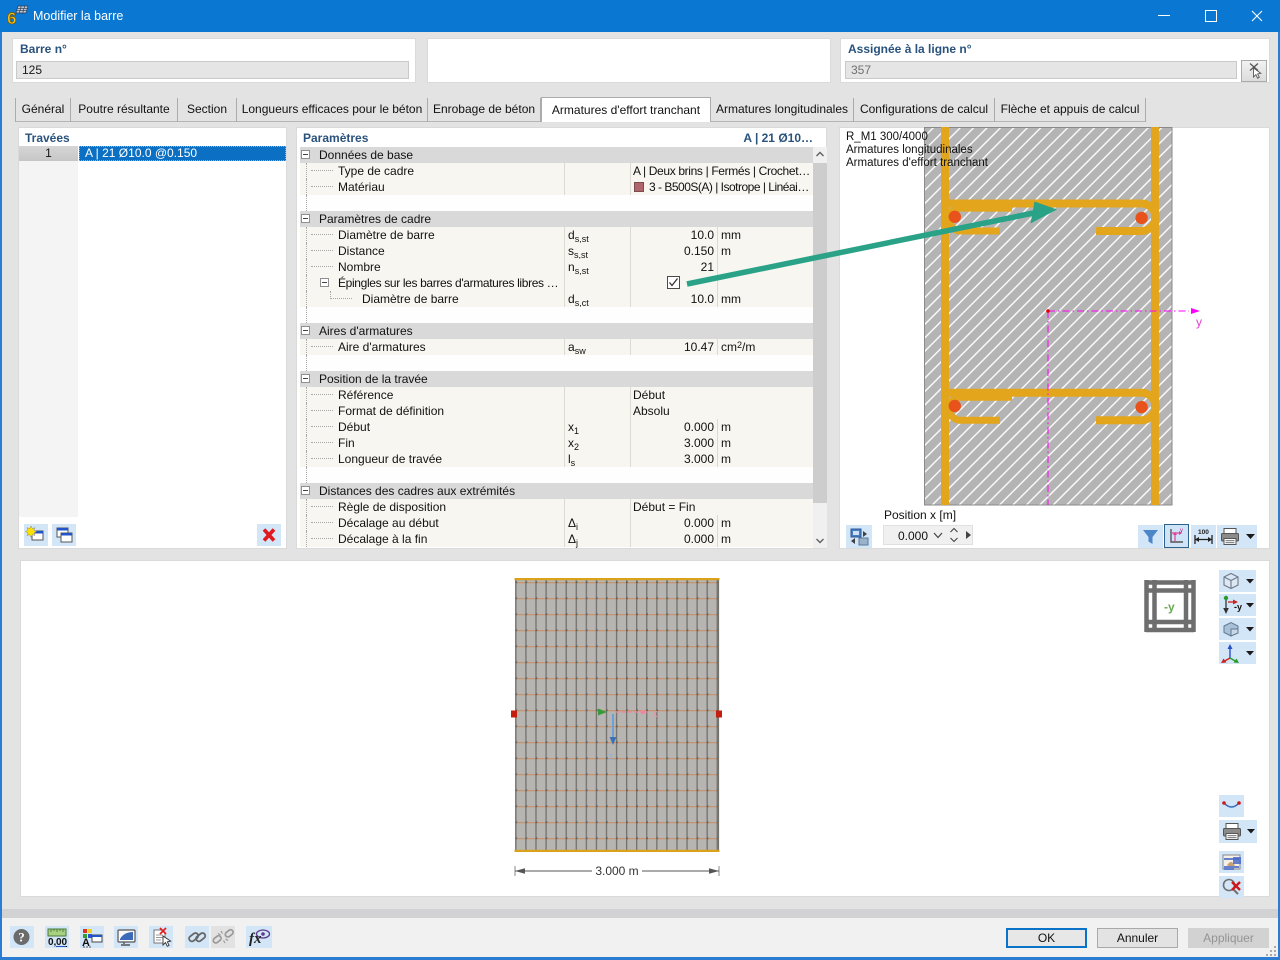 Image resolution: width=1280 pixels, height=960 pixels. What do you see at coordinates (655, 714) in the screenshot?
I see `svg-text: x` at bounding box center [655, 714].